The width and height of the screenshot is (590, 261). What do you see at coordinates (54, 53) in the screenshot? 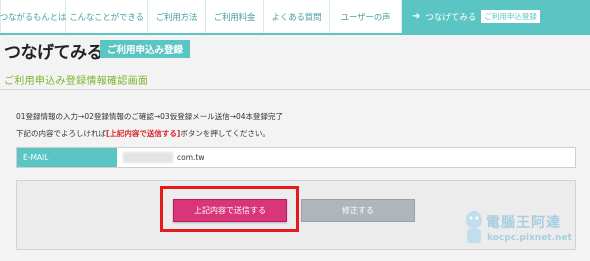
I see `page-title: つなげてみる` at bounding box center [54, 53].